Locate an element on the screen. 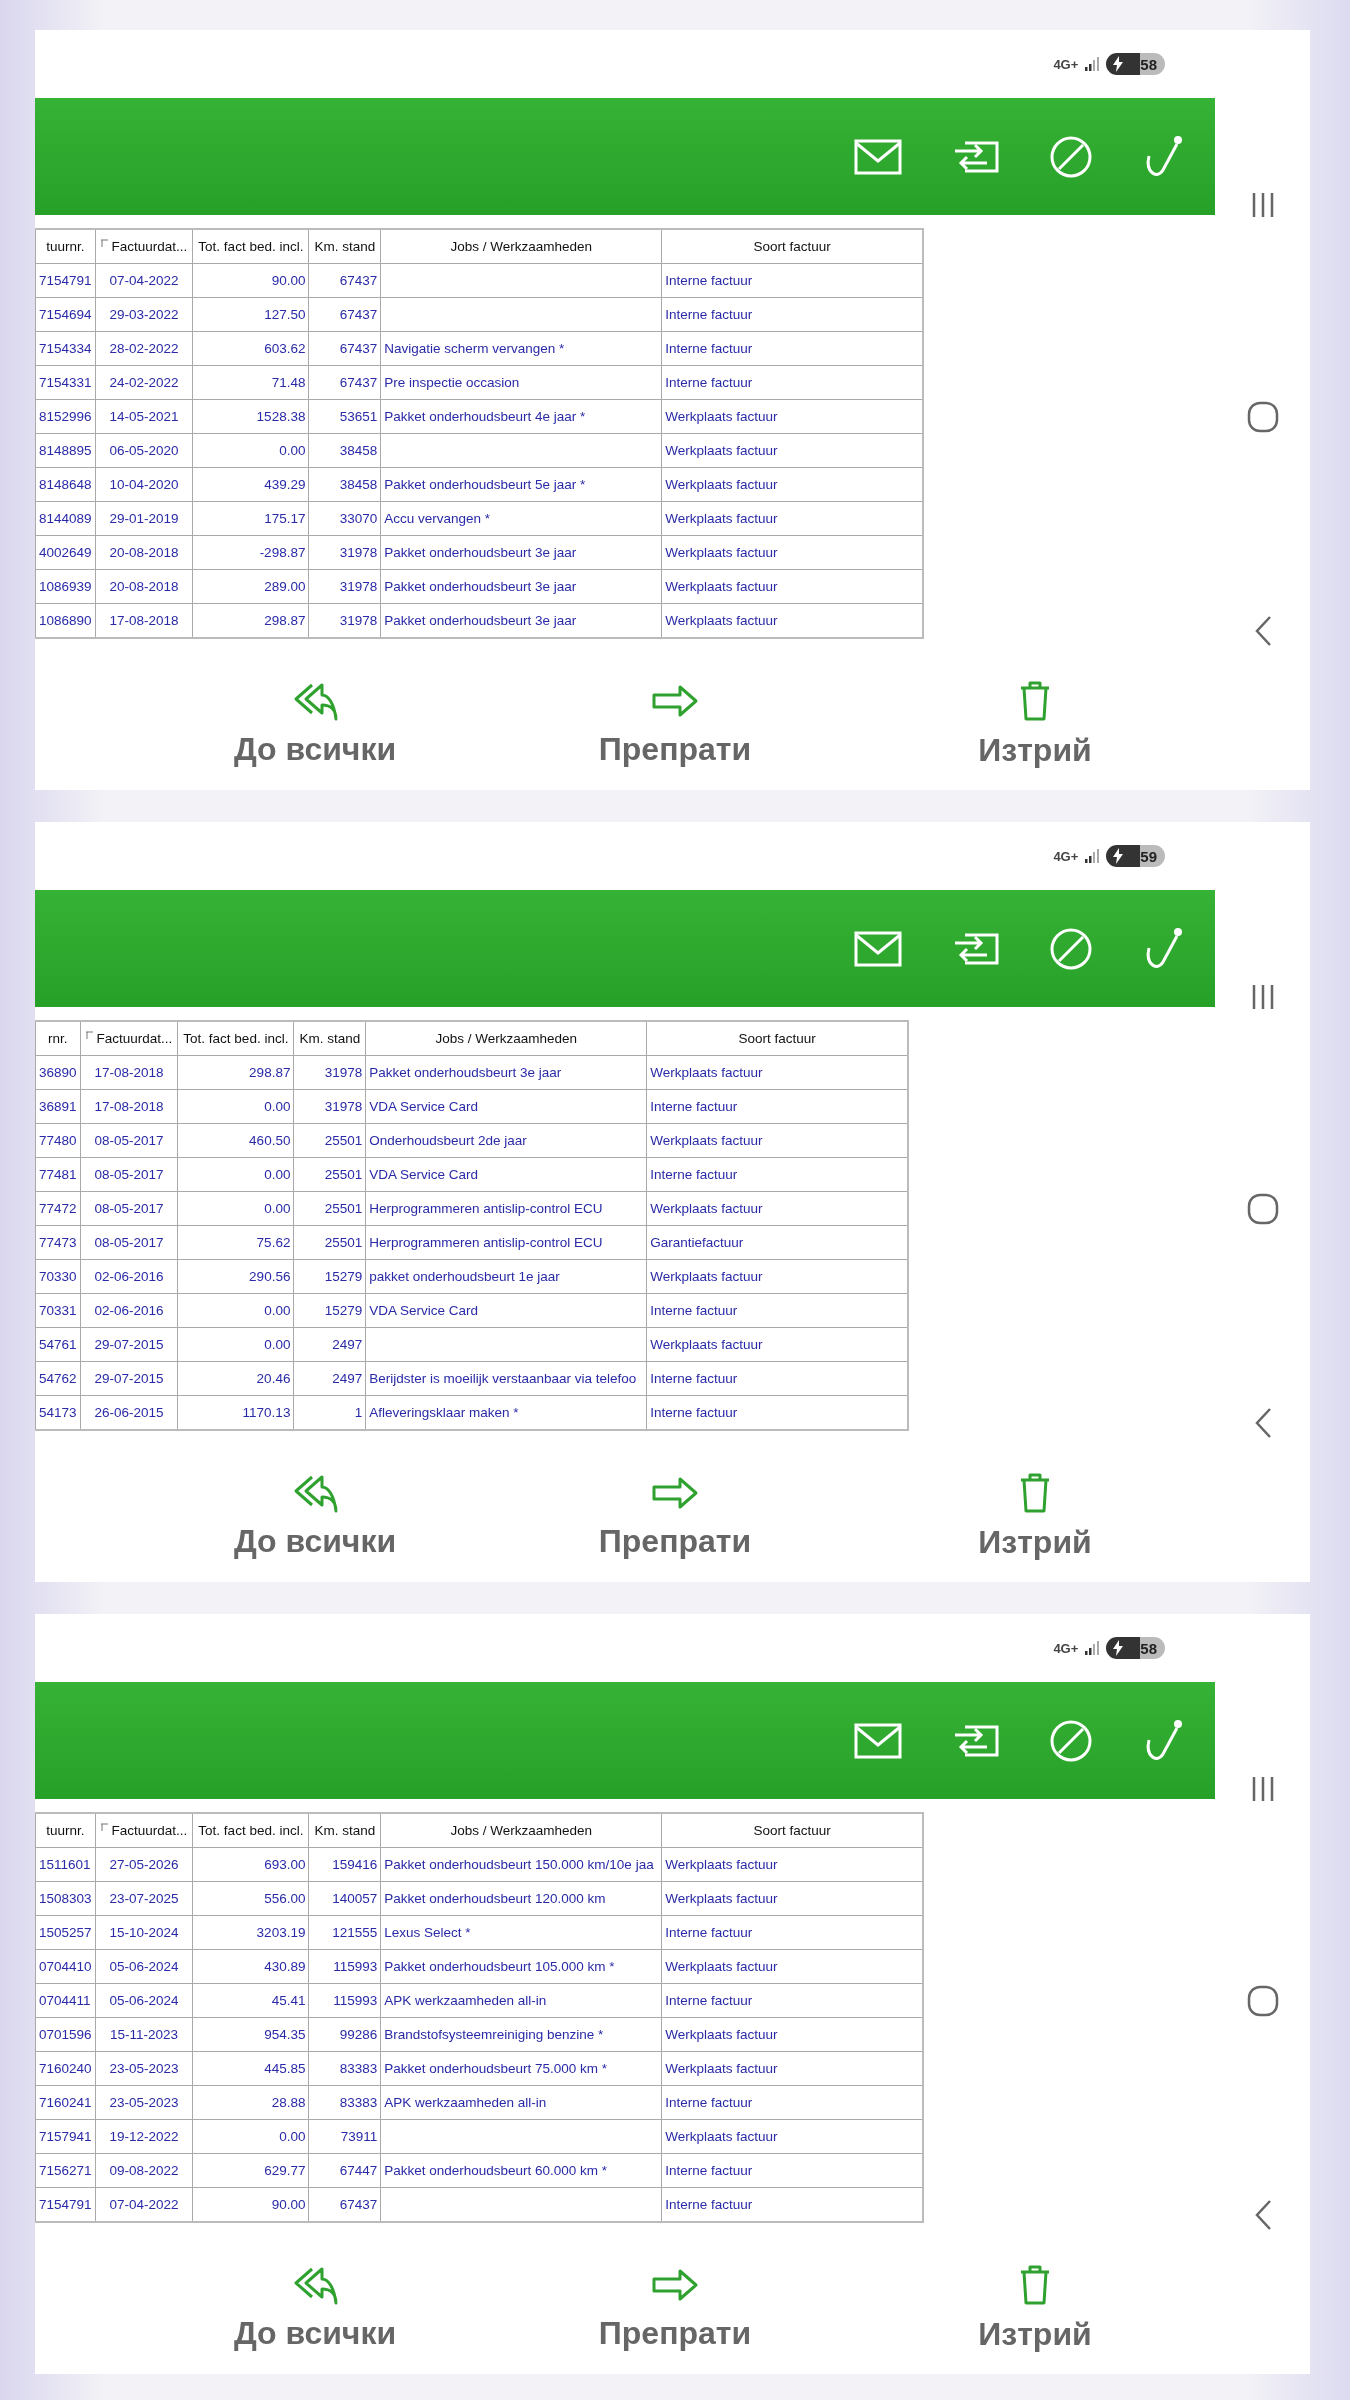 Image resolution: width=1350 pixels, height=2400 pixels. column-header: rnr. is located at coordinates (58, 1038).